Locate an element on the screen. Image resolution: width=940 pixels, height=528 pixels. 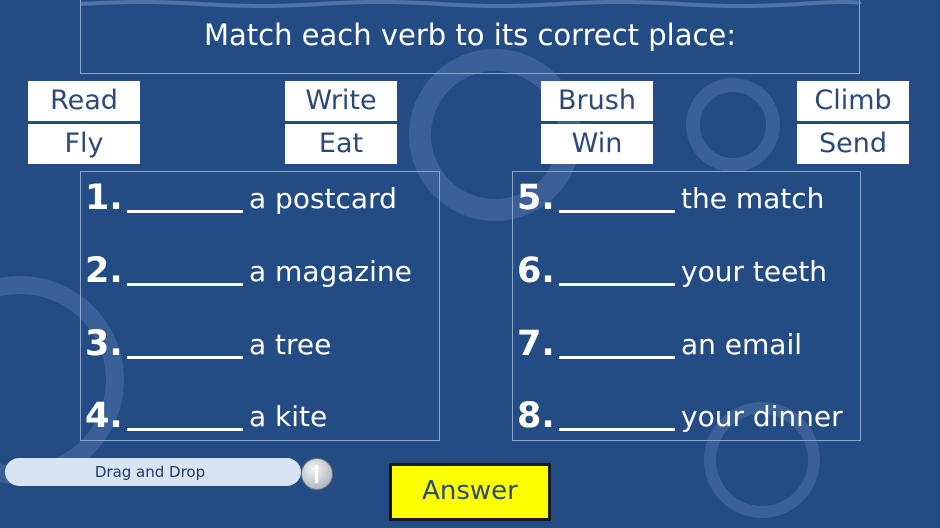
item-phrase: your teeth is located at coordinates (754, 271).